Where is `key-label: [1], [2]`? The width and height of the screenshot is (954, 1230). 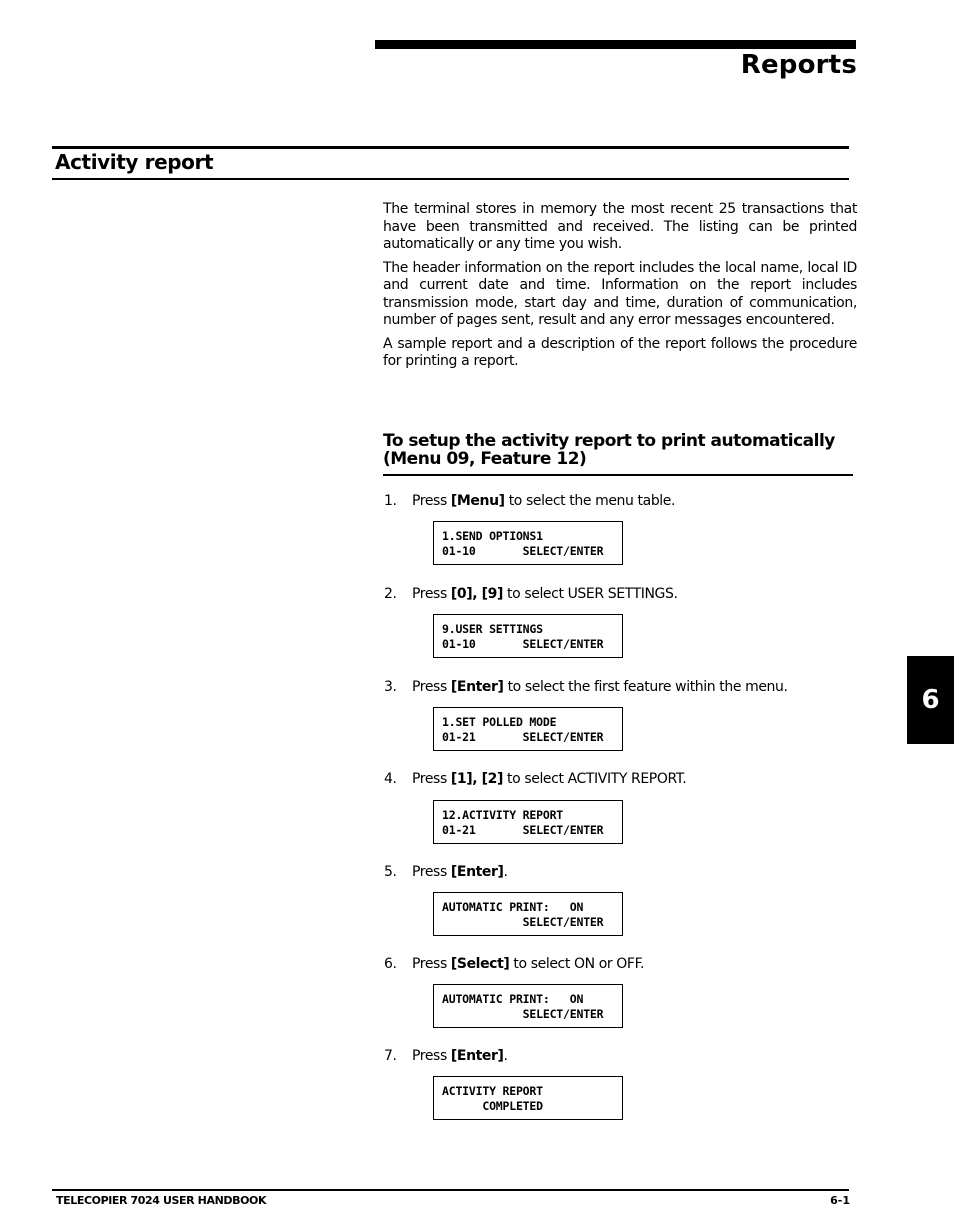
key-label: [1], [2] is located at coordinates (476, 779).